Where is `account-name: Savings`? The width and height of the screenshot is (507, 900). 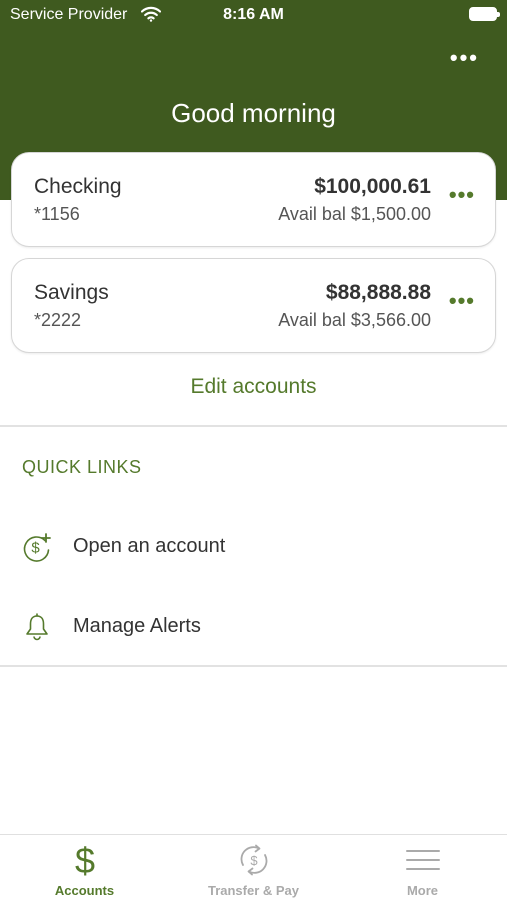 account-name: Savings is located at coordinates (71, 292).